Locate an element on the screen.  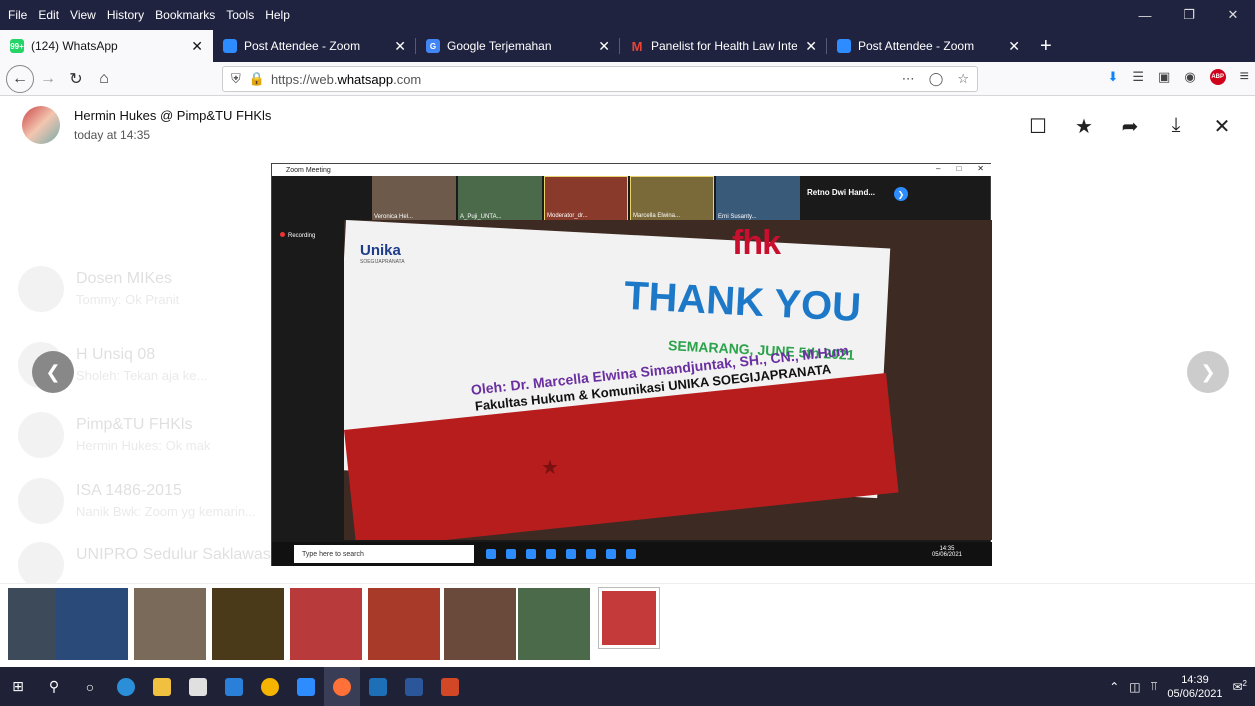
tab-whatsapp: 99+ (124) WhatsApp ✕ is located at coordinates (106, 46).